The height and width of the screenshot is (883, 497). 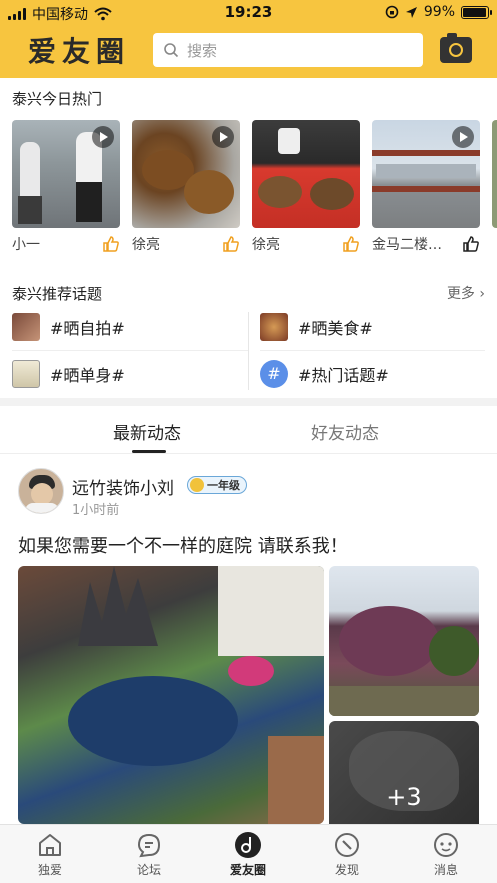 I want to click on post-author: 远竹装饰小刘, so click(x=123, y=486).